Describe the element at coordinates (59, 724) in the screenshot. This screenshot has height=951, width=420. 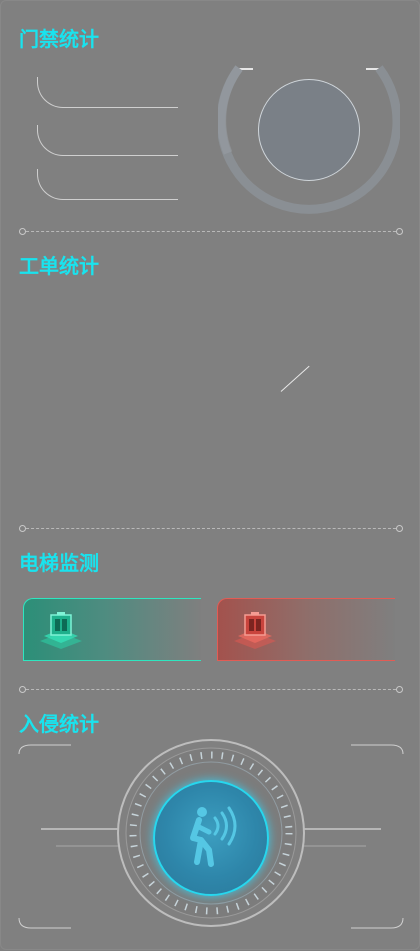
I see `intrusion-stats-title: 入侵统计` at that location.